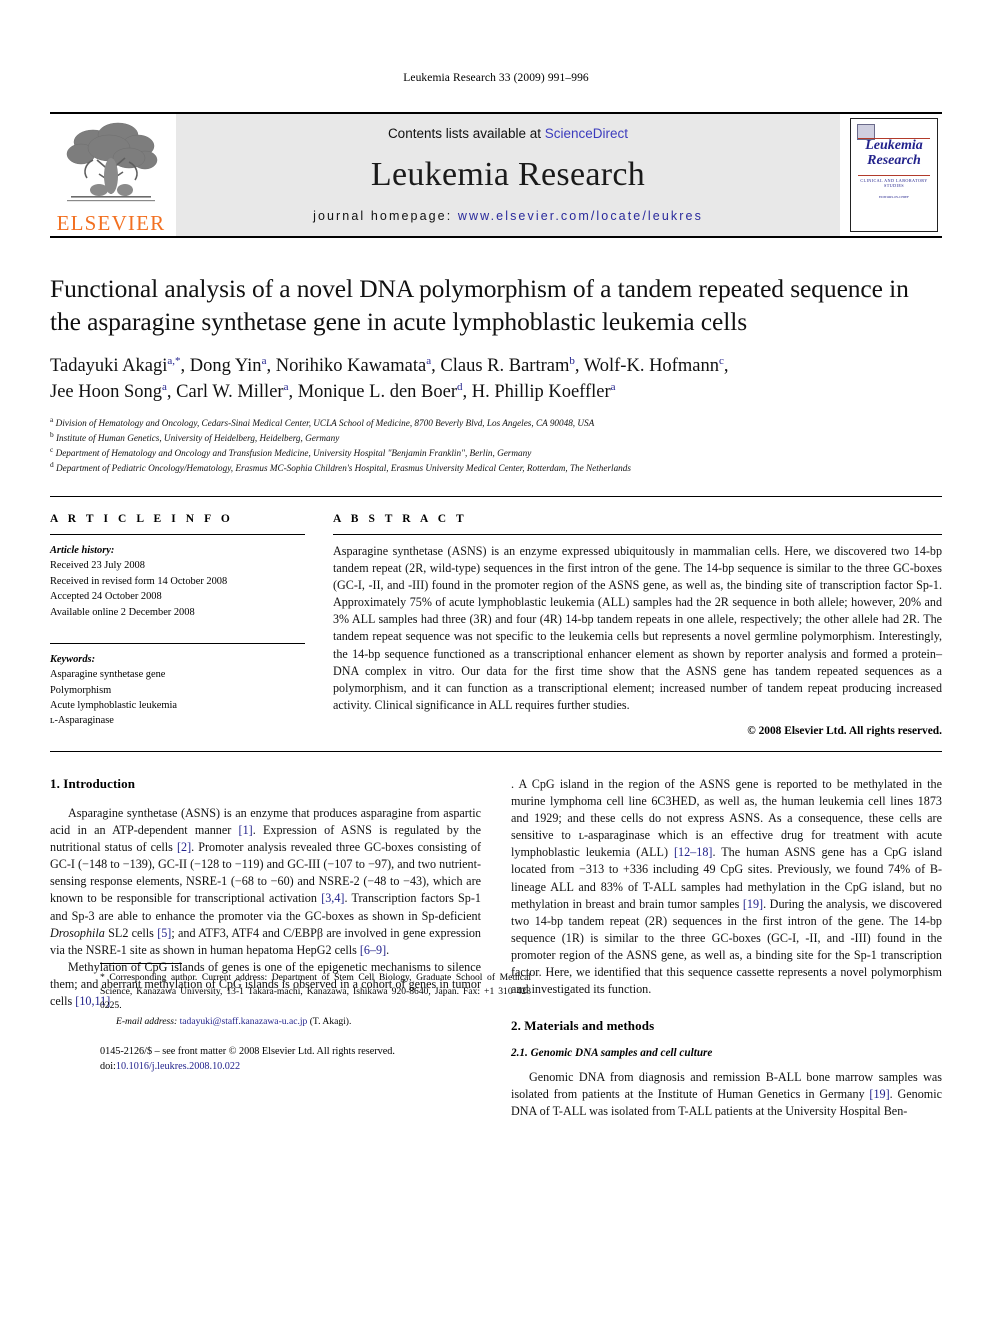 This screenshot has height=1323, width=992. What do you see at coordinates (142, 518) in the screenshot?
I see `article-info-heading: A R T I C L E I N F O` at bounding box center [142, 518].